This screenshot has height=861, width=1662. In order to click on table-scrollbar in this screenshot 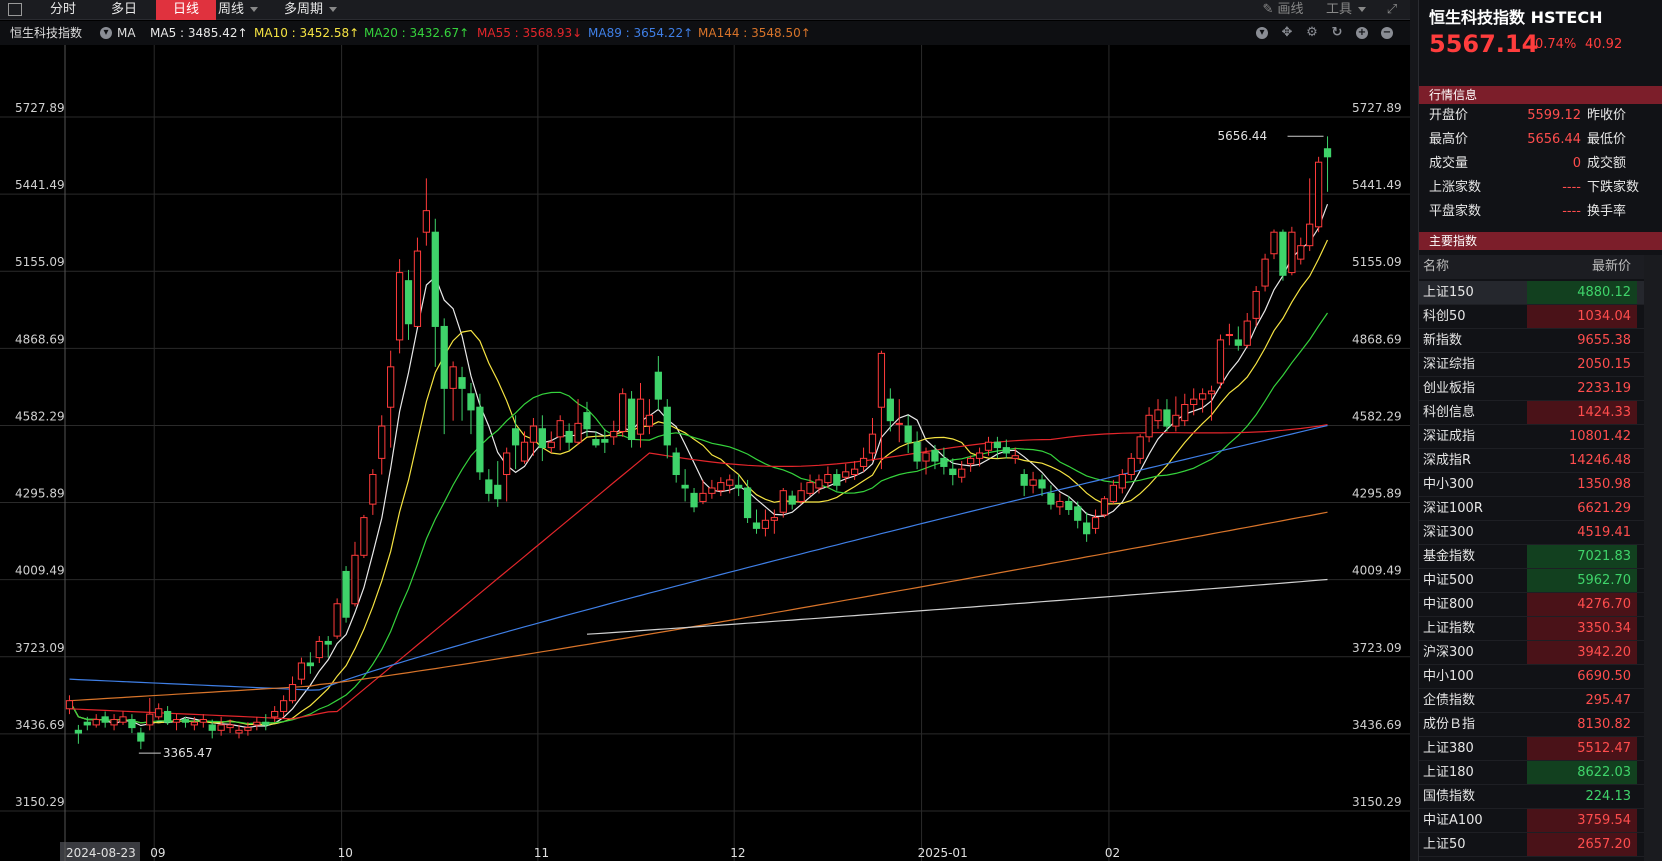, I will do `click(1653, 558)`.